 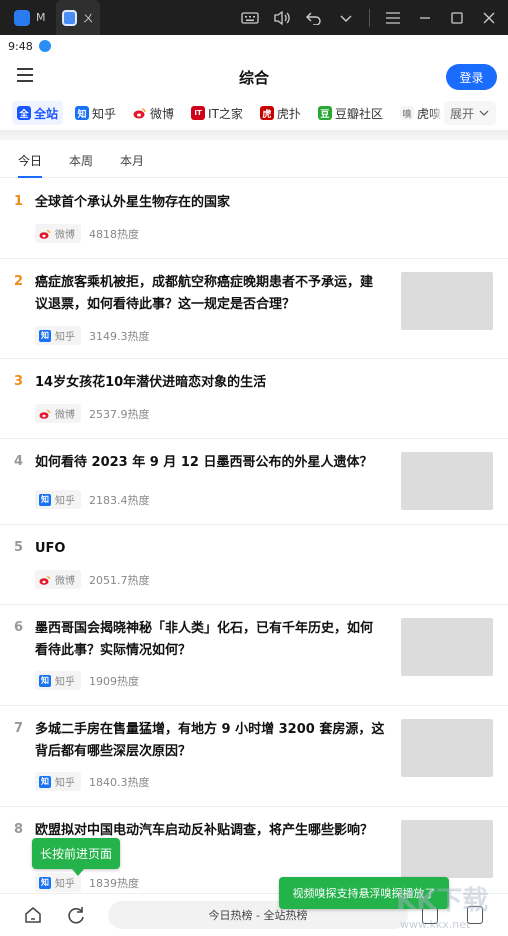 What do you see at coordinates (471, 77) in the screenshot?
I see `login-button: 登录` at bounding box center [471, 77].